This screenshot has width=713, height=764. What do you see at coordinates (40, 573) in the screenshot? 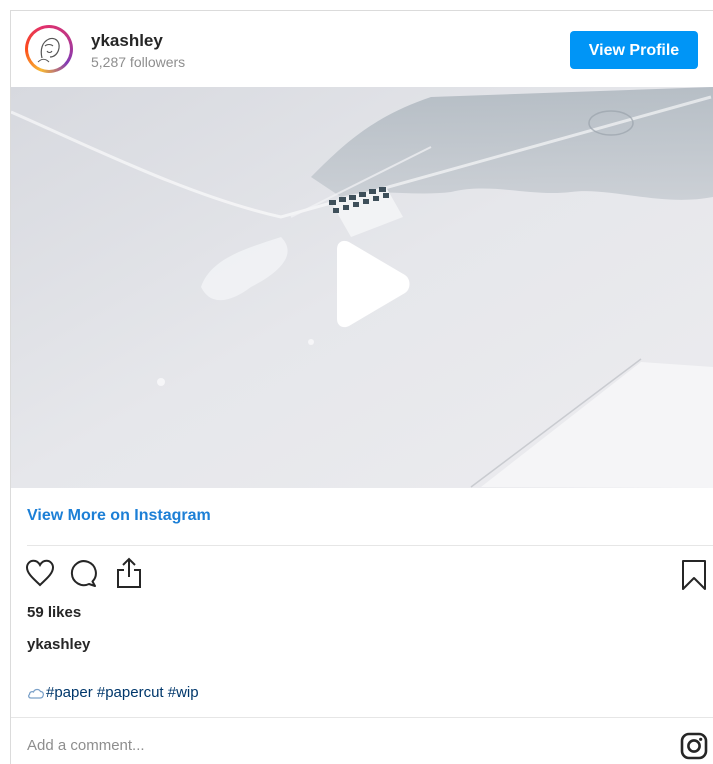
I see `heart-icon` at bounding box center [40, 573].